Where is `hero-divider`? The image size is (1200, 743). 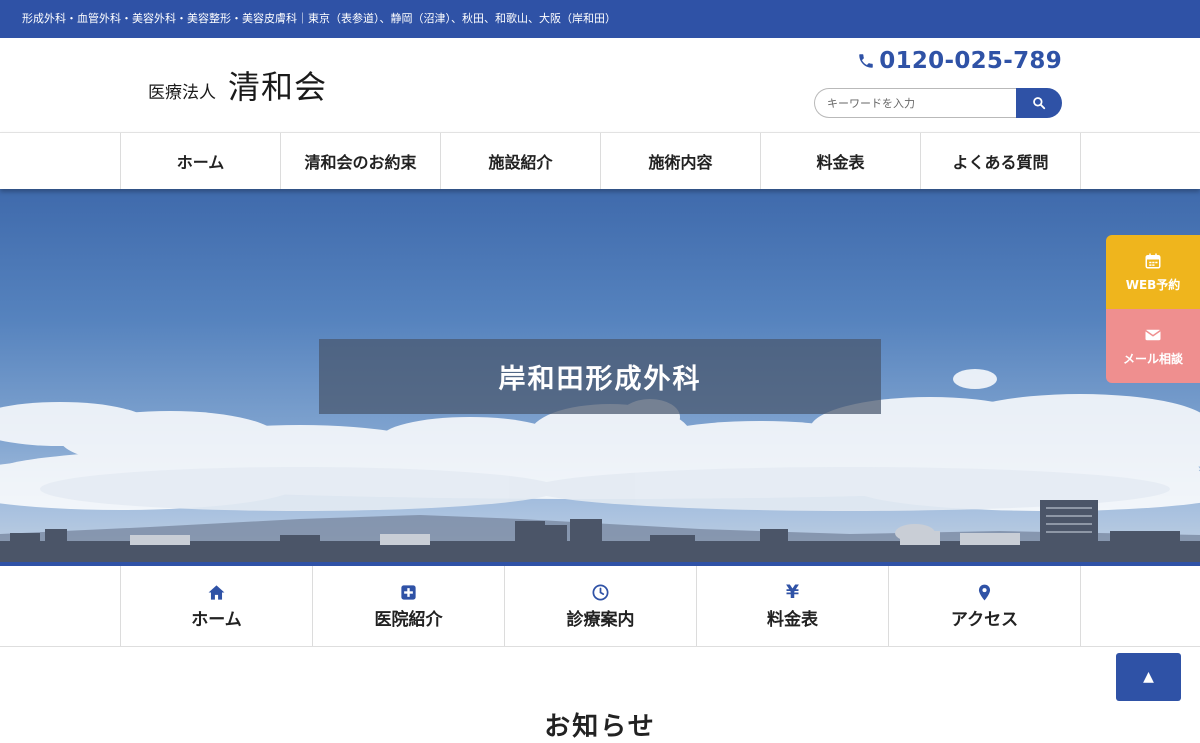 hero-divider is located at coordinates (600, 564).